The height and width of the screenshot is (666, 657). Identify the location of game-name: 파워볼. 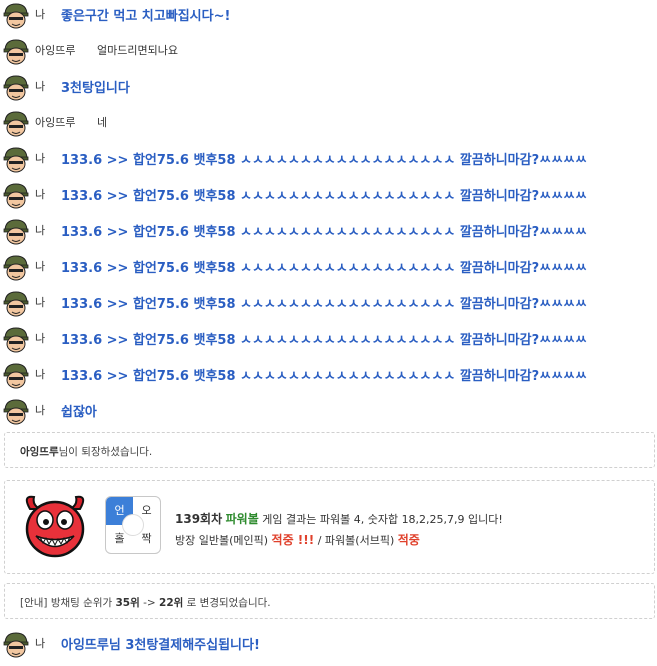
(242, 519).